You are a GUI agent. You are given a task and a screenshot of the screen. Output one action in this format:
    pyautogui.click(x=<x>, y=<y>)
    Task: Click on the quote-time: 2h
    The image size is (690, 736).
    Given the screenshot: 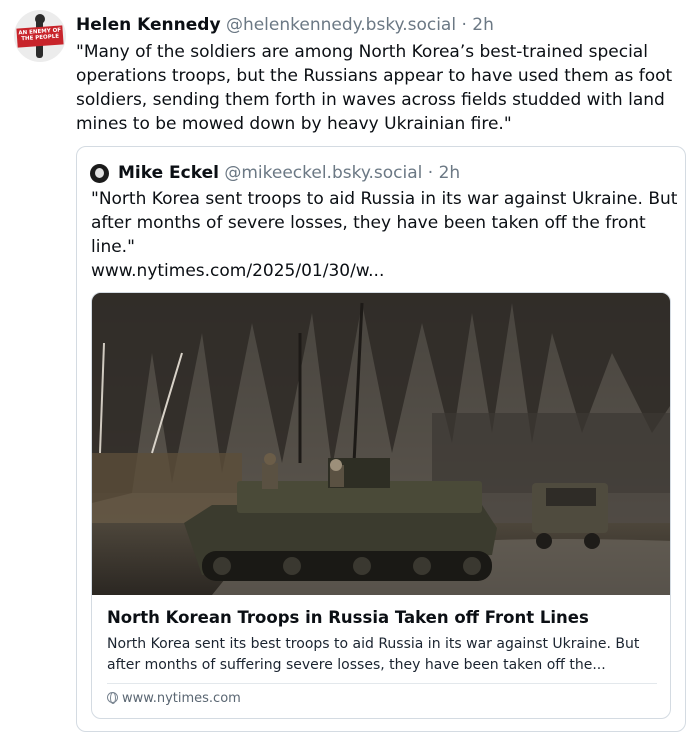 What is the action you would take?
    pyautogui.click(x=450, y=173)
    